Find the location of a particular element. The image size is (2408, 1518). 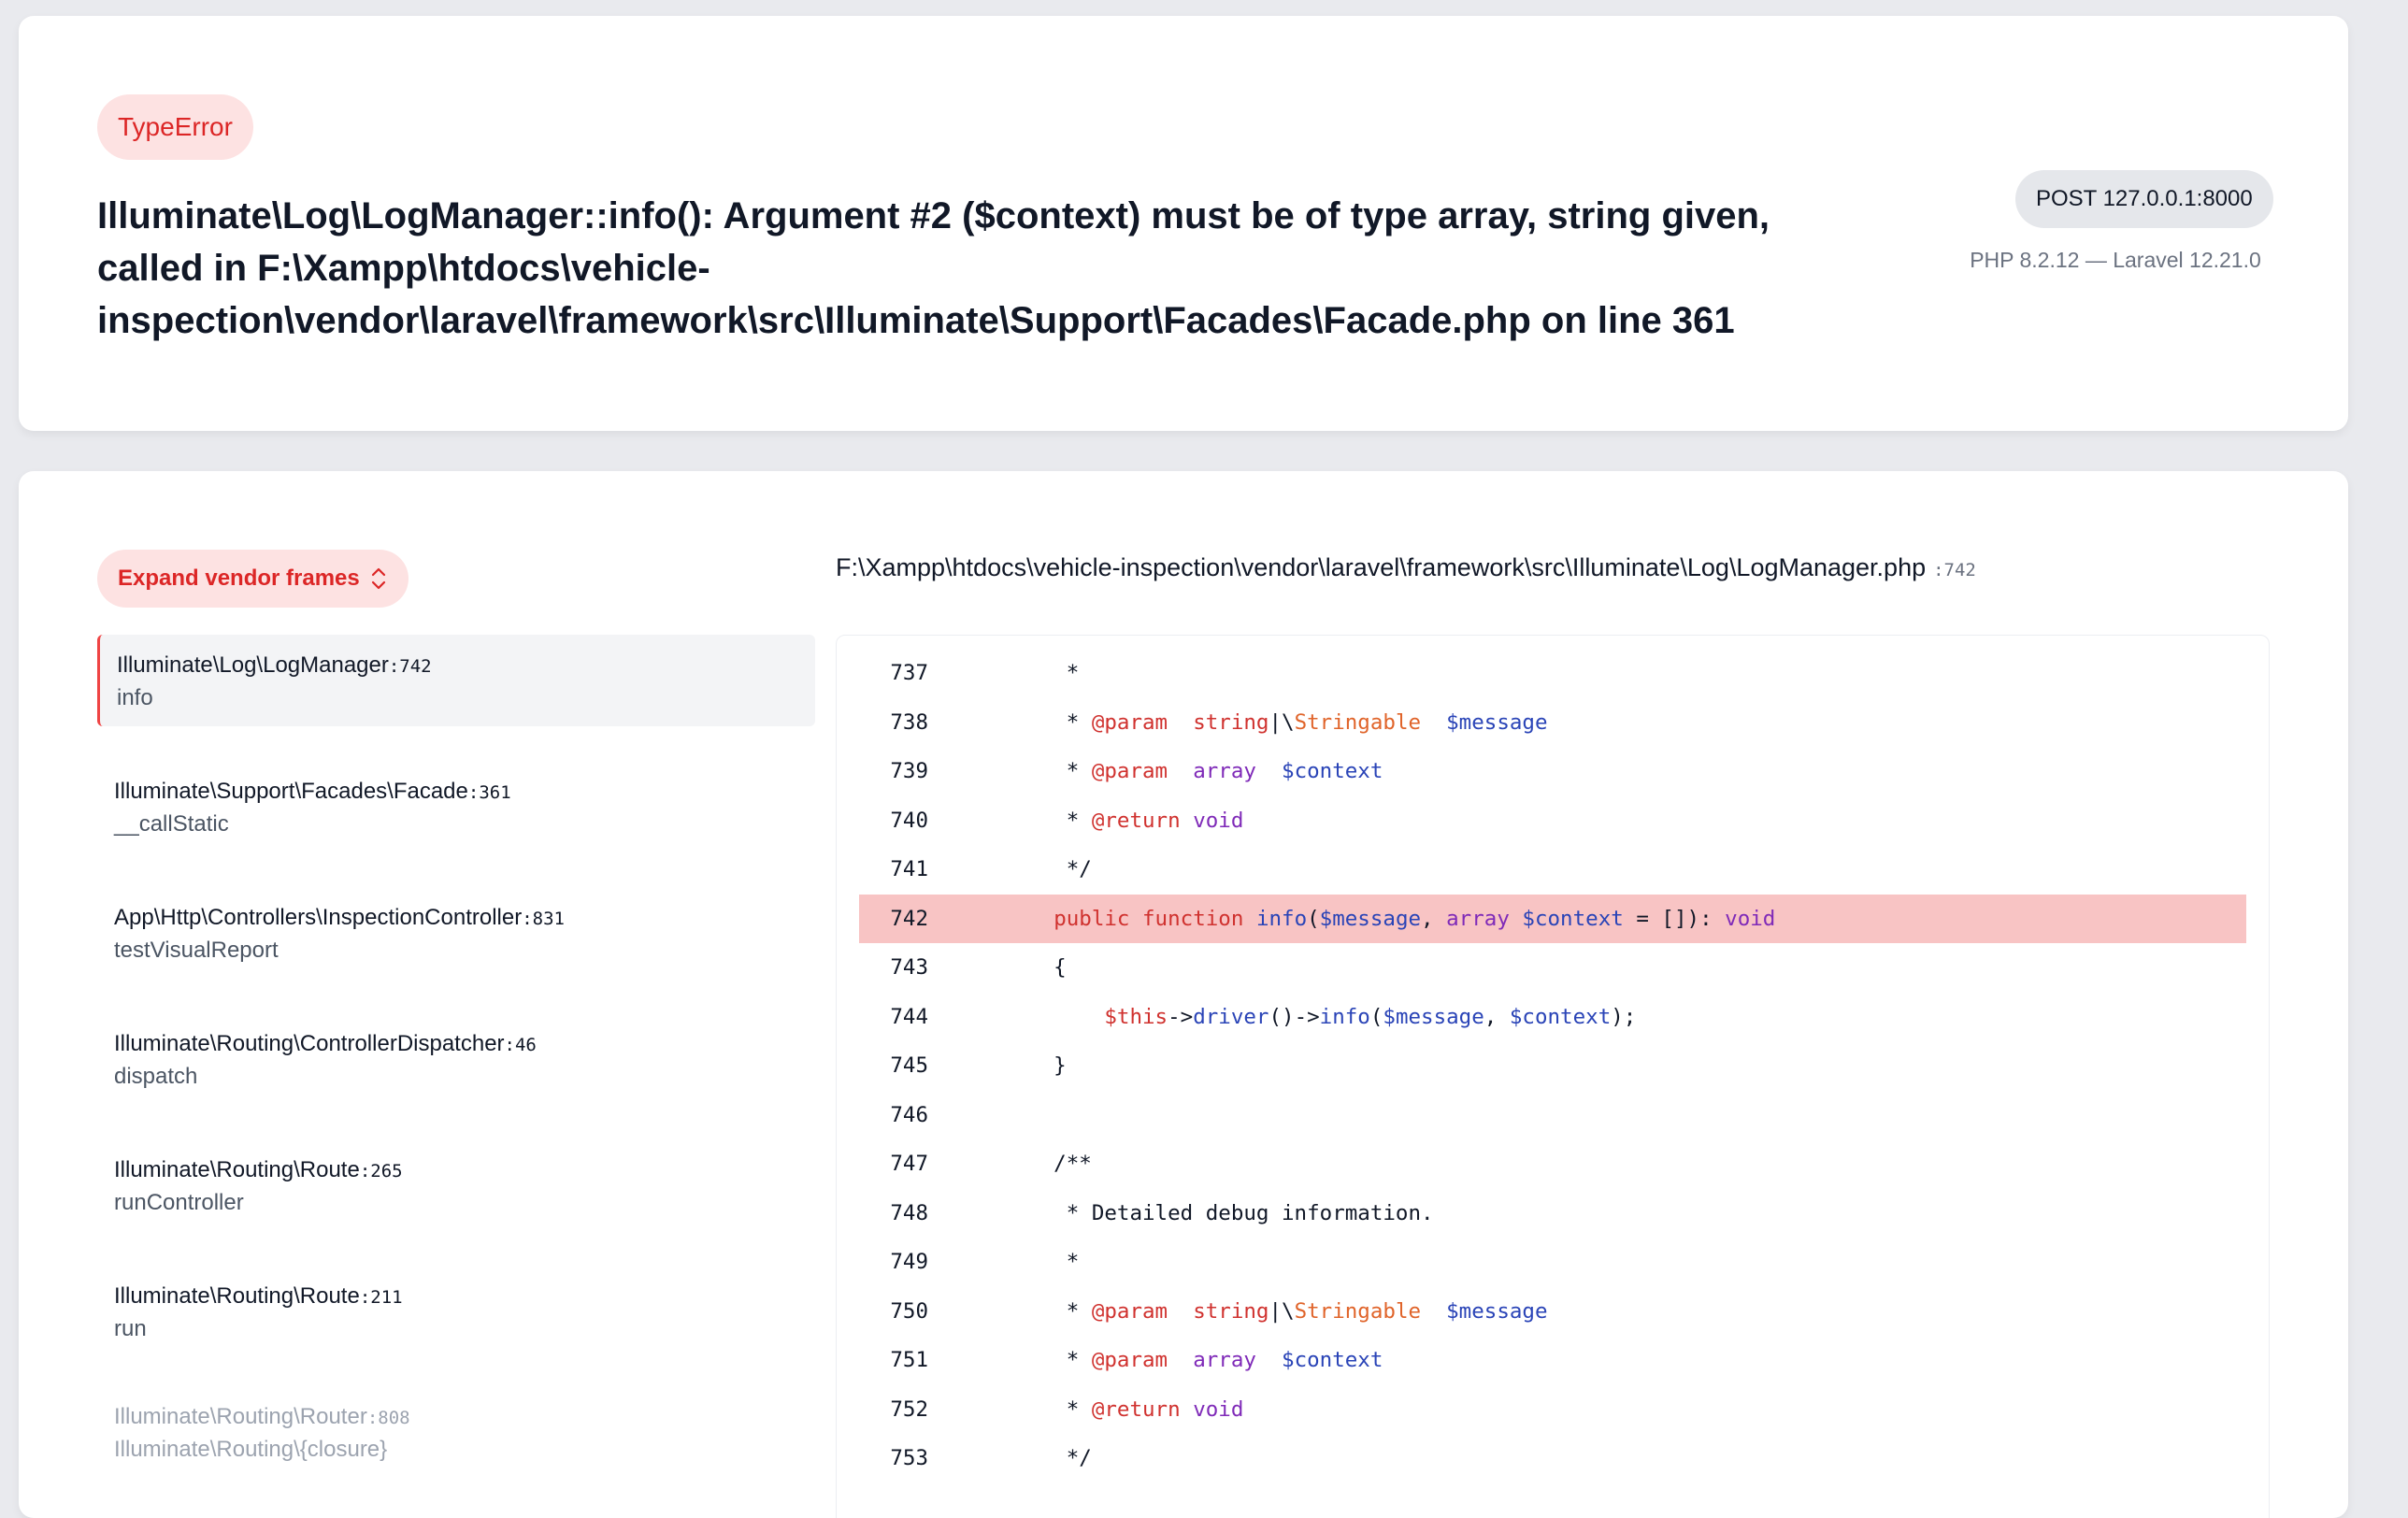

source-file-line: :742 is located at coordinates (1955, 570).